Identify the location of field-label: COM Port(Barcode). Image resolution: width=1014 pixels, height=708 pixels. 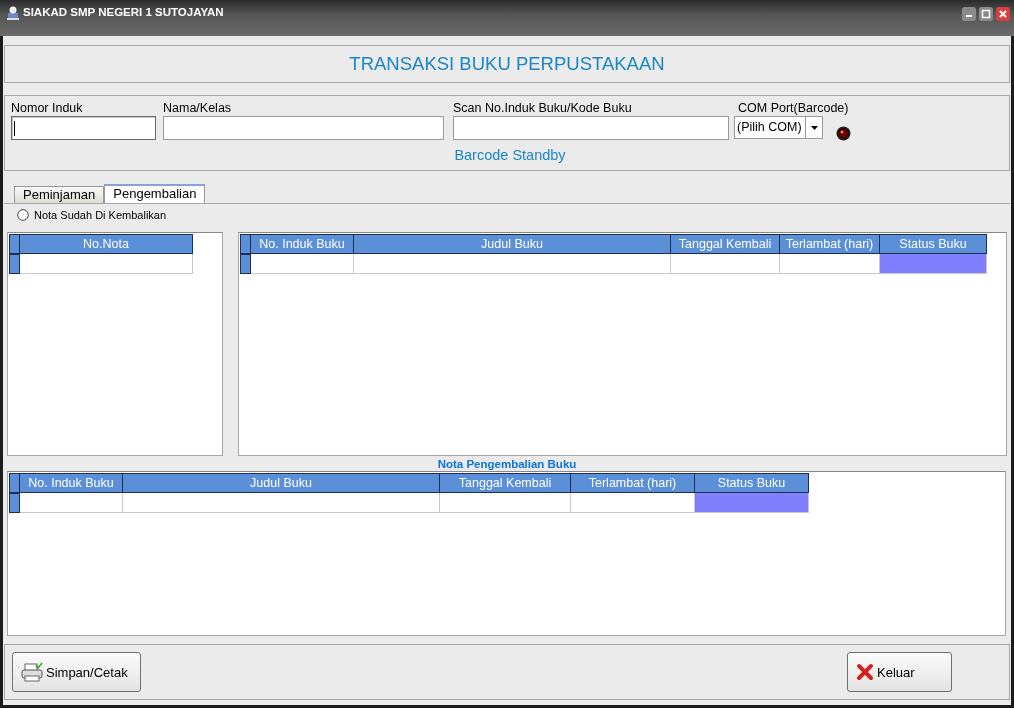
(794, 108).